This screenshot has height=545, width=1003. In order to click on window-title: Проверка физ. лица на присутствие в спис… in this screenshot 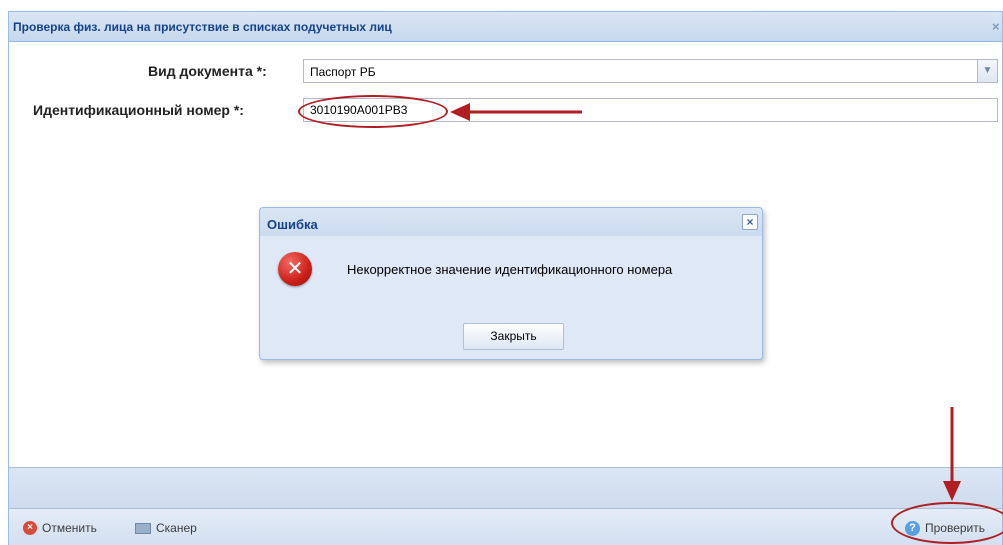, I will do `click(202, 27)`.